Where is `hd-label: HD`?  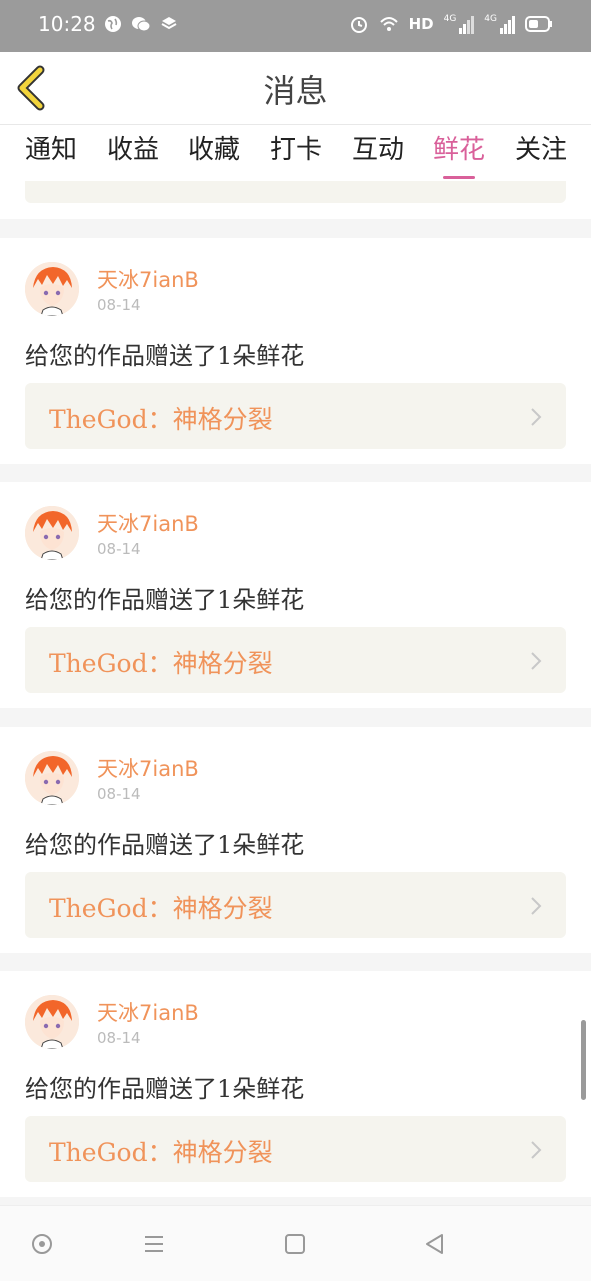
hd-label: HD is located at coordinates (421, 24).